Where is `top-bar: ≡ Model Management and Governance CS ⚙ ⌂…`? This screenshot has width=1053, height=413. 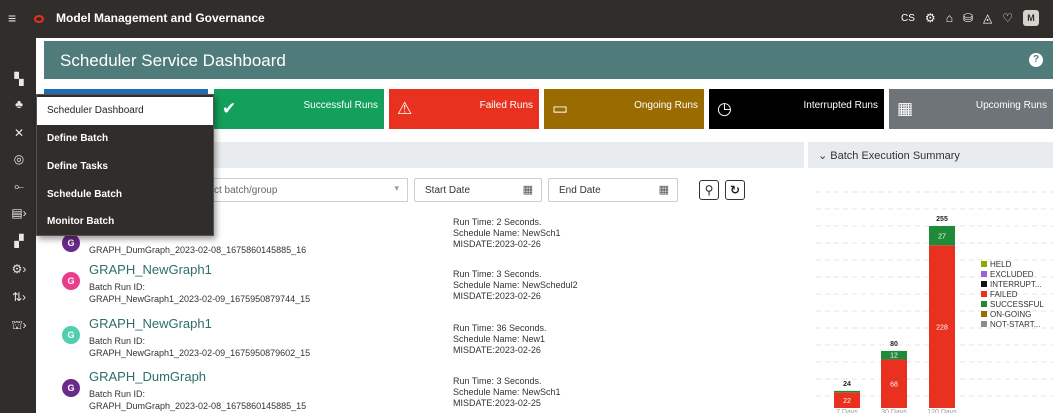 top-bar: ≡ Model Management and Governance CS ⚙ ⌂… is located at coordinates (526, 19).